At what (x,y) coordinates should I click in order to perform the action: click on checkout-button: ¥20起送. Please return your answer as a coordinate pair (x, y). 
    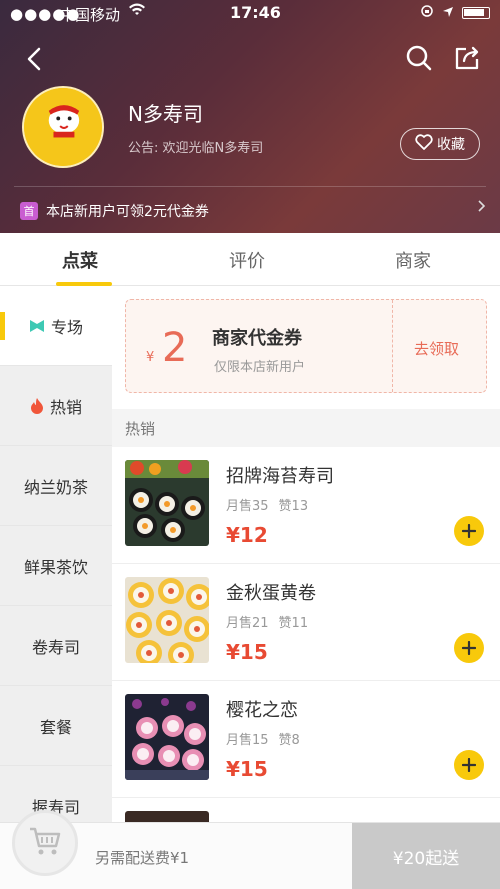
    Looking at the image, I should click on (426, 856).